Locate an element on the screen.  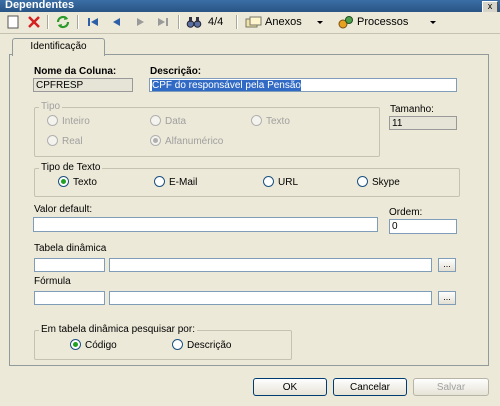
radio-texto: Texto is located at coordinates (77, 182).